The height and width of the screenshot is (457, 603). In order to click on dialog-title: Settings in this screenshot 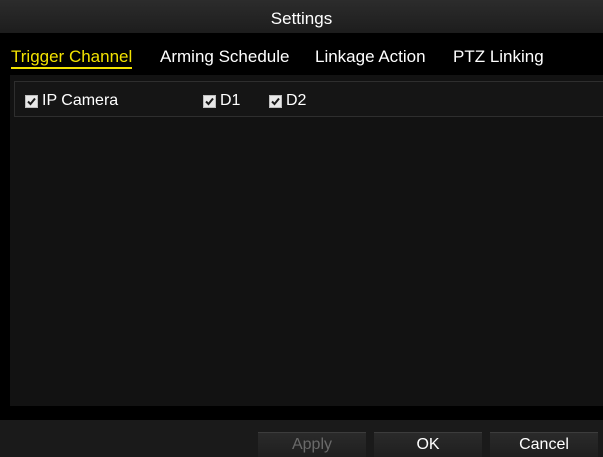, I will do `click(301, 18)`.